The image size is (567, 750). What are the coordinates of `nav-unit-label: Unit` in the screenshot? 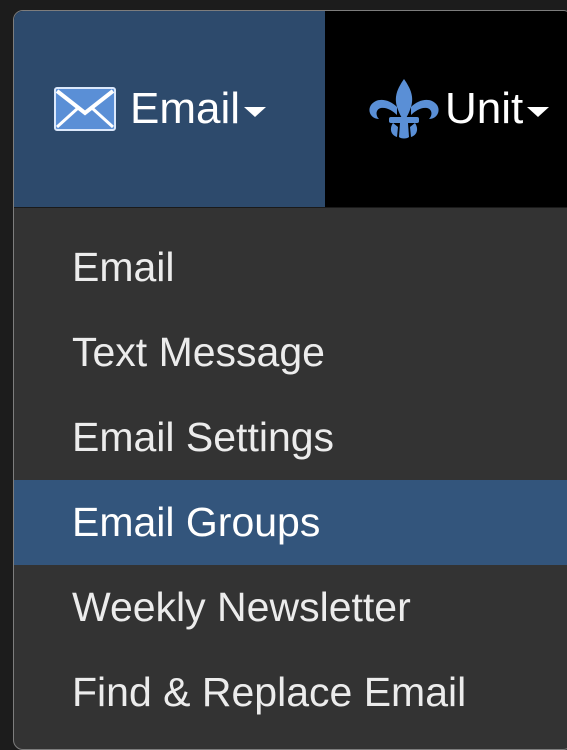 It's located at (484, 108).